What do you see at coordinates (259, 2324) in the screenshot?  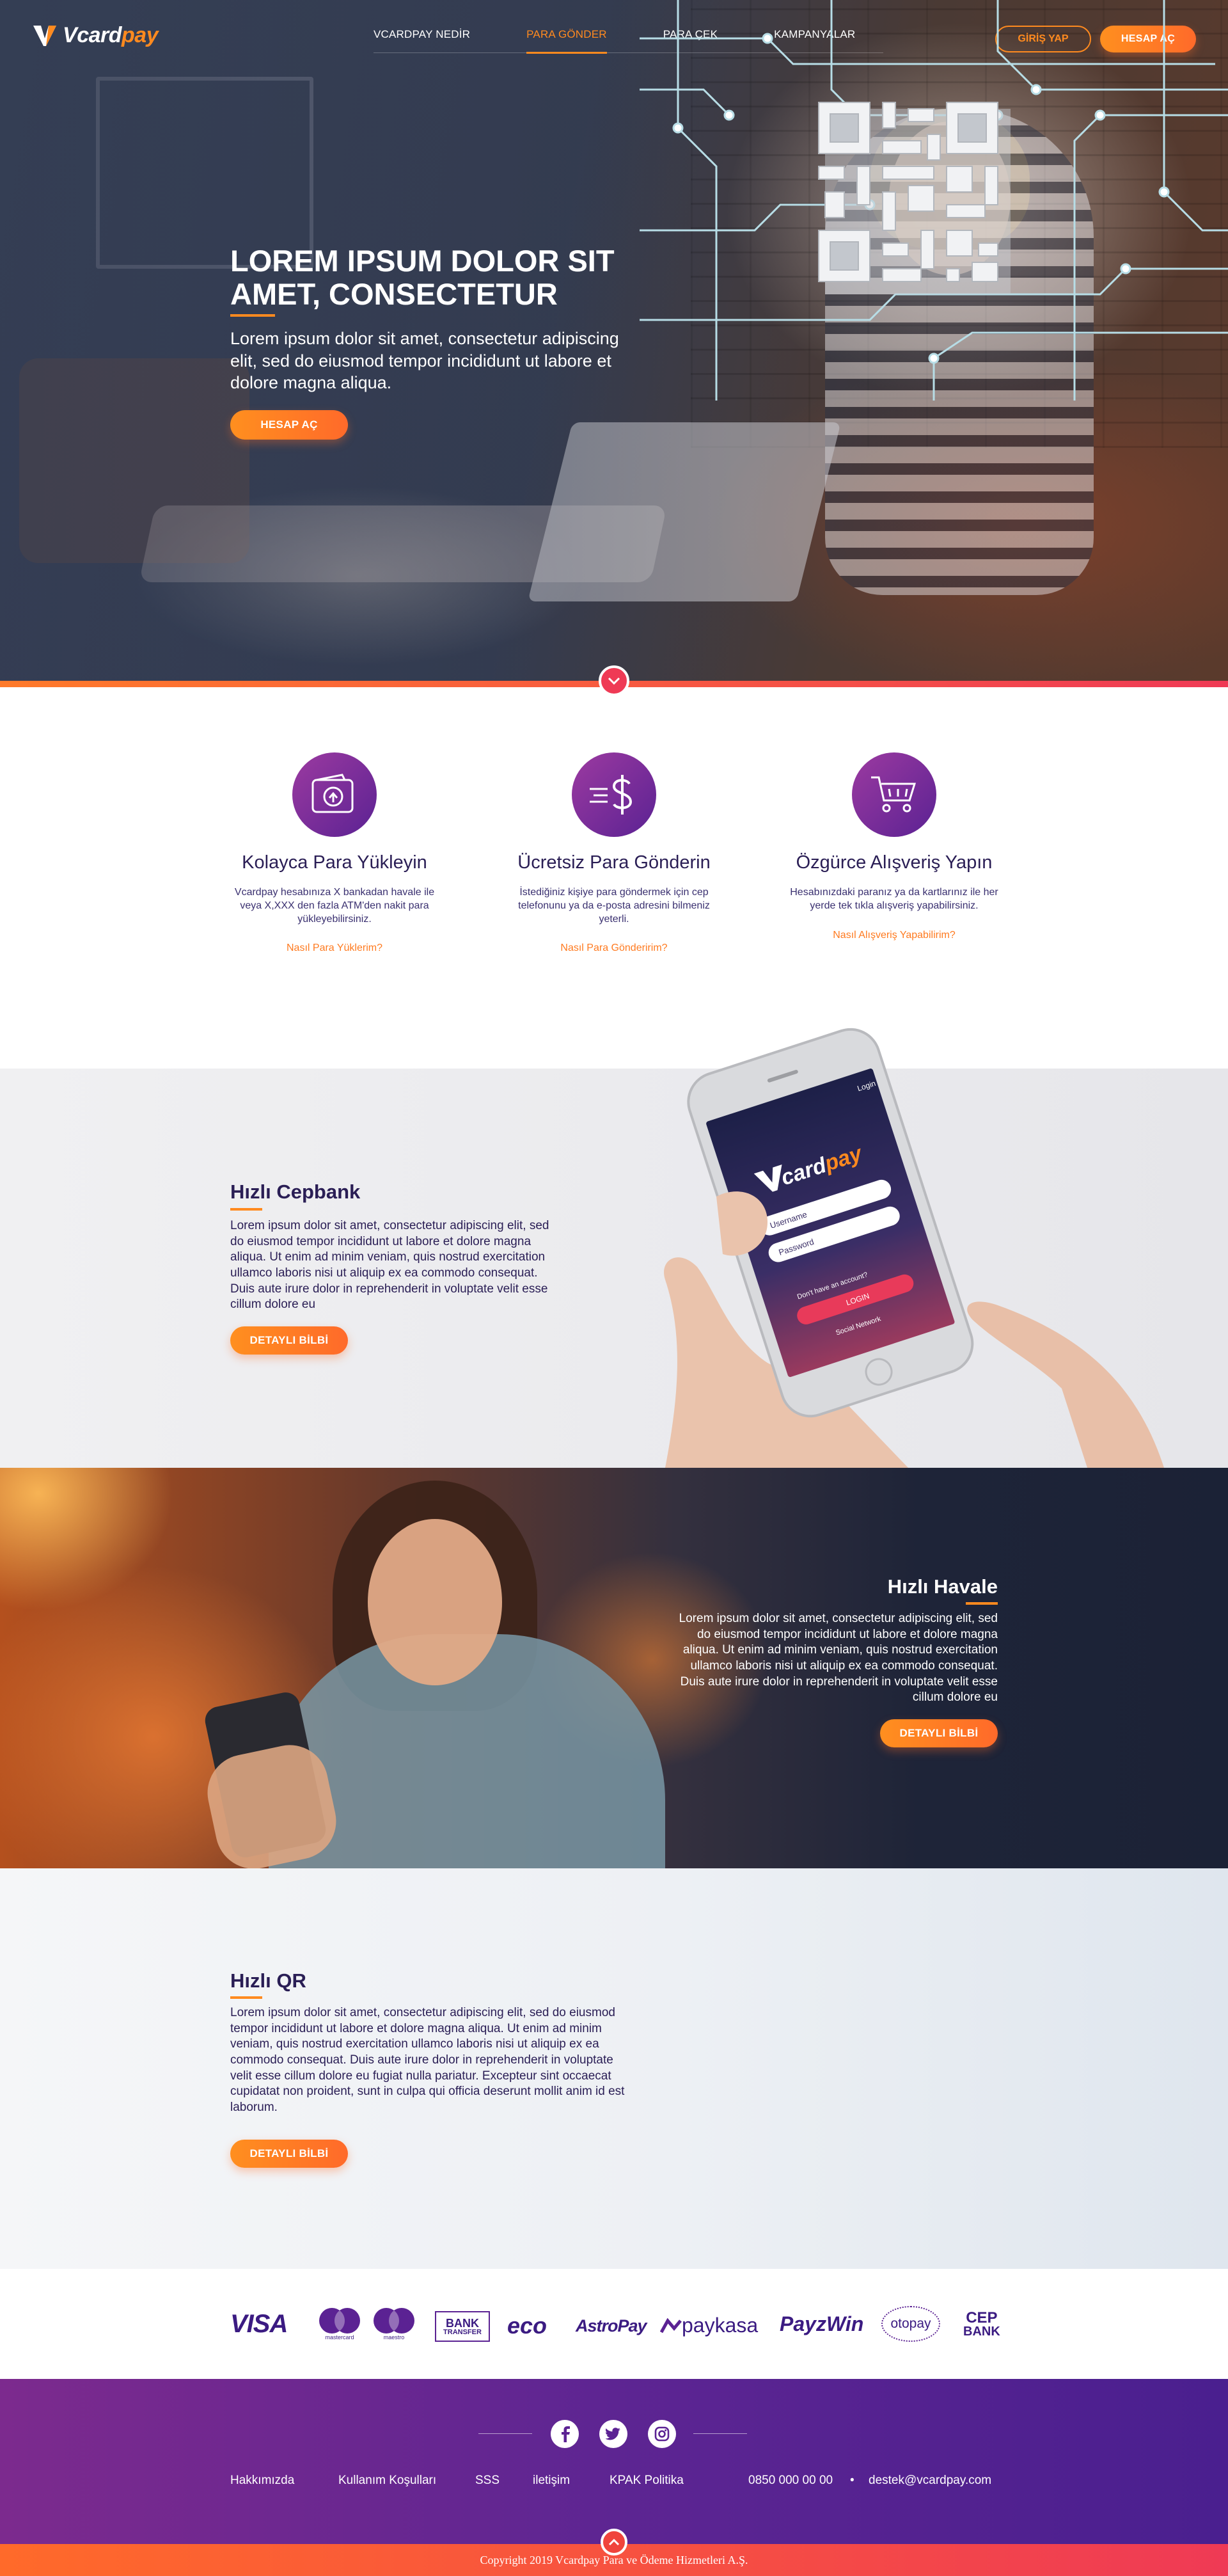 I see `visa-logo: VISA` at bounding box center [259, 2324].